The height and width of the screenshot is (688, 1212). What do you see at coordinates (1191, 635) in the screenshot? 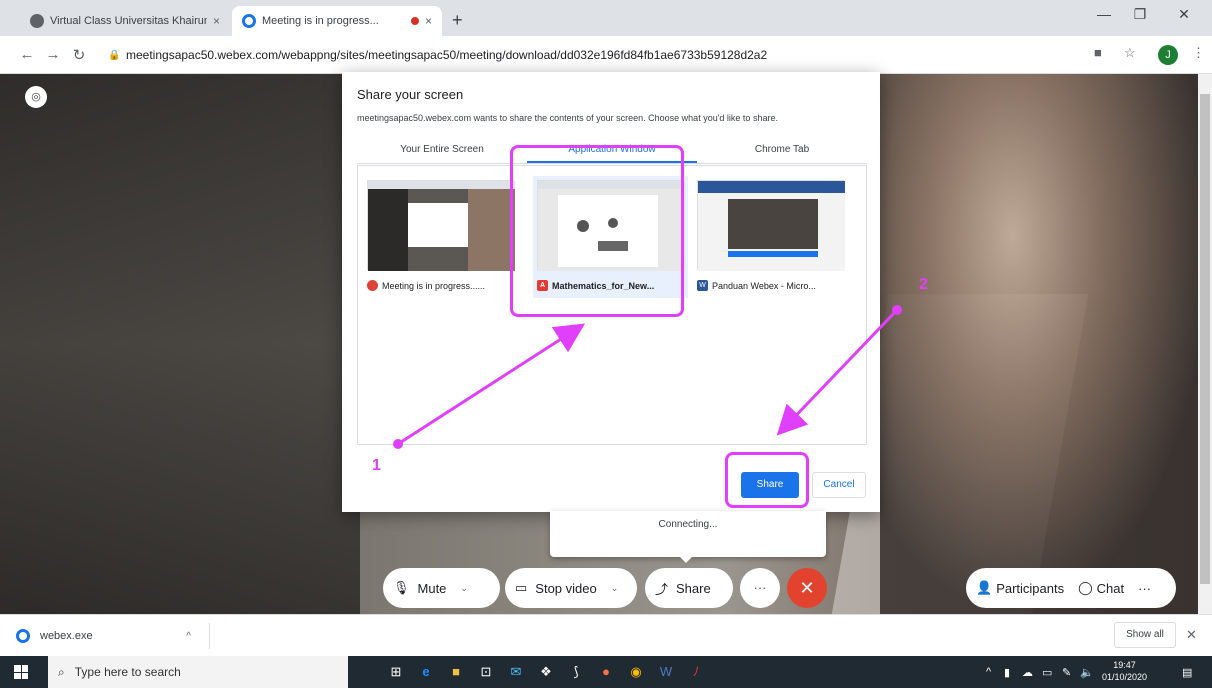
I see `close-download-bar-icon: ✕` at bounding box center [1191, 635].